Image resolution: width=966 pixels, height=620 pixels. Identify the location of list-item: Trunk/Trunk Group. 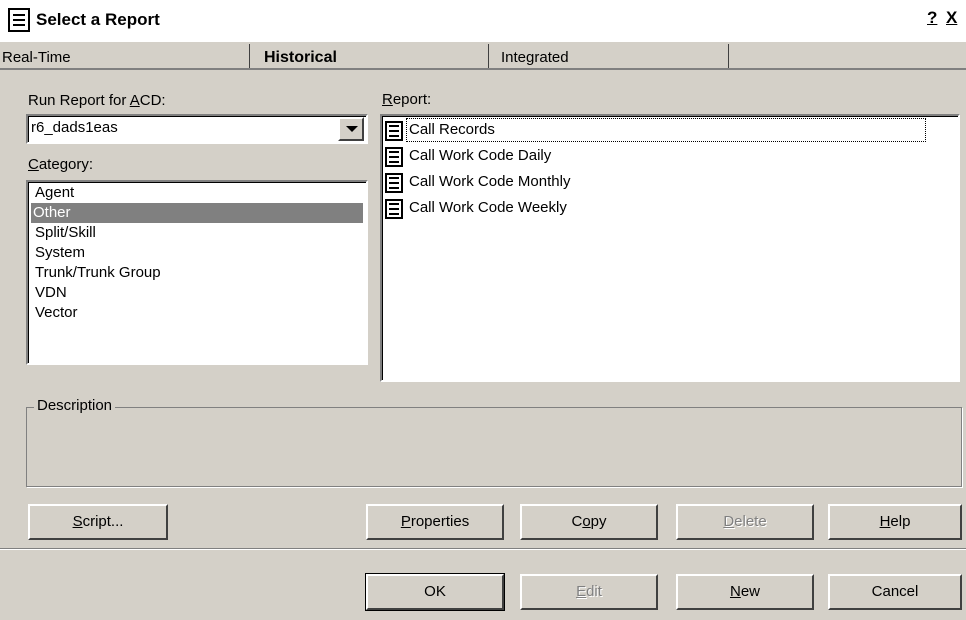
(198, 273).